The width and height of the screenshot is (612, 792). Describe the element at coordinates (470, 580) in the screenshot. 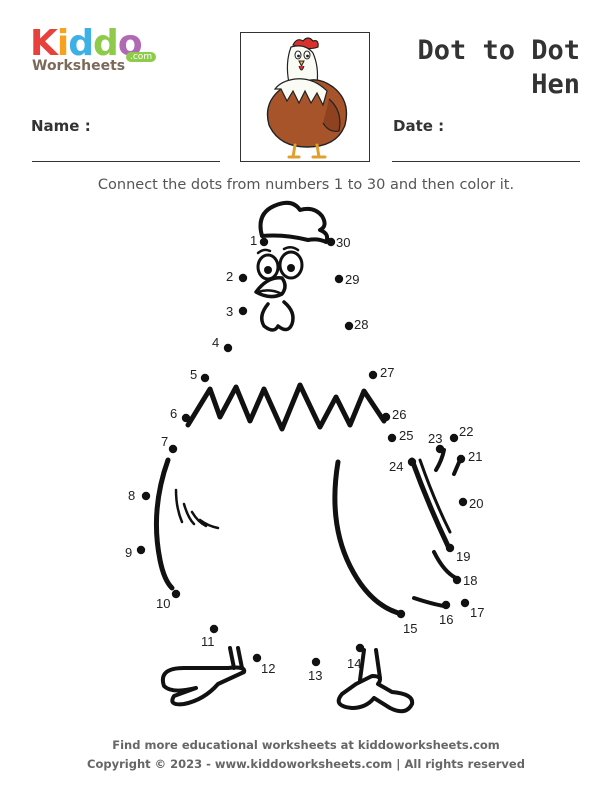

I see `dot-number-label: 18` at that location.